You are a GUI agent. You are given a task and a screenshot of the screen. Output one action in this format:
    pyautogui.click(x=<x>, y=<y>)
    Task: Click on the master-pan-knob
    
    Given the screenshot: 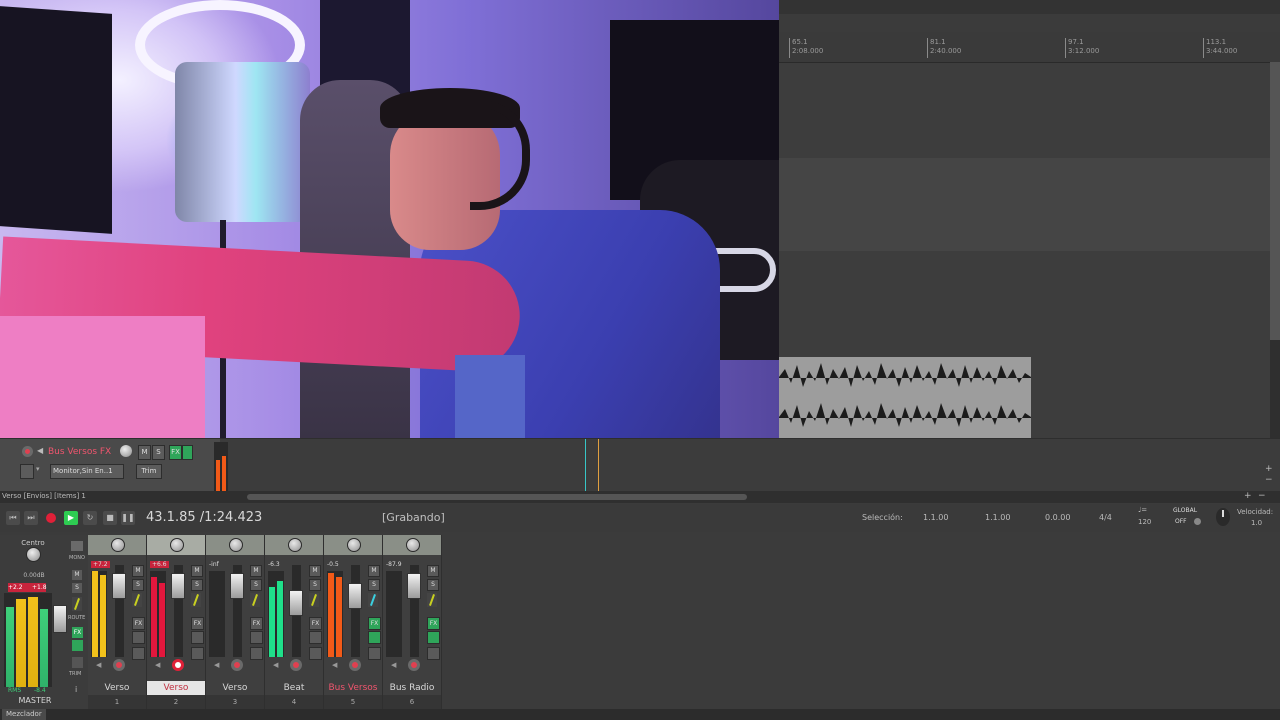 What is the action you would take?
    pyautogui.click(x=33, y=554)
    